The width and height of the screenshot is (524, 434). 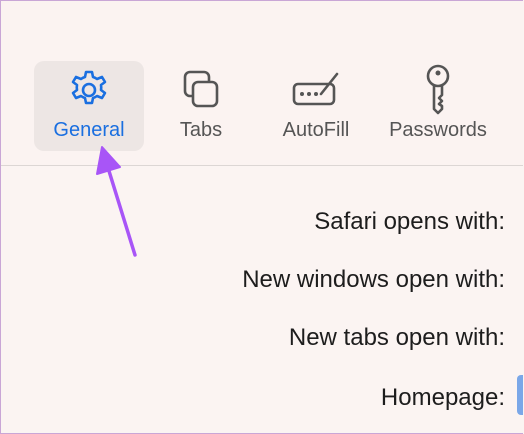 I want to click on tab-general-label: General, so click(x=89, y=130).